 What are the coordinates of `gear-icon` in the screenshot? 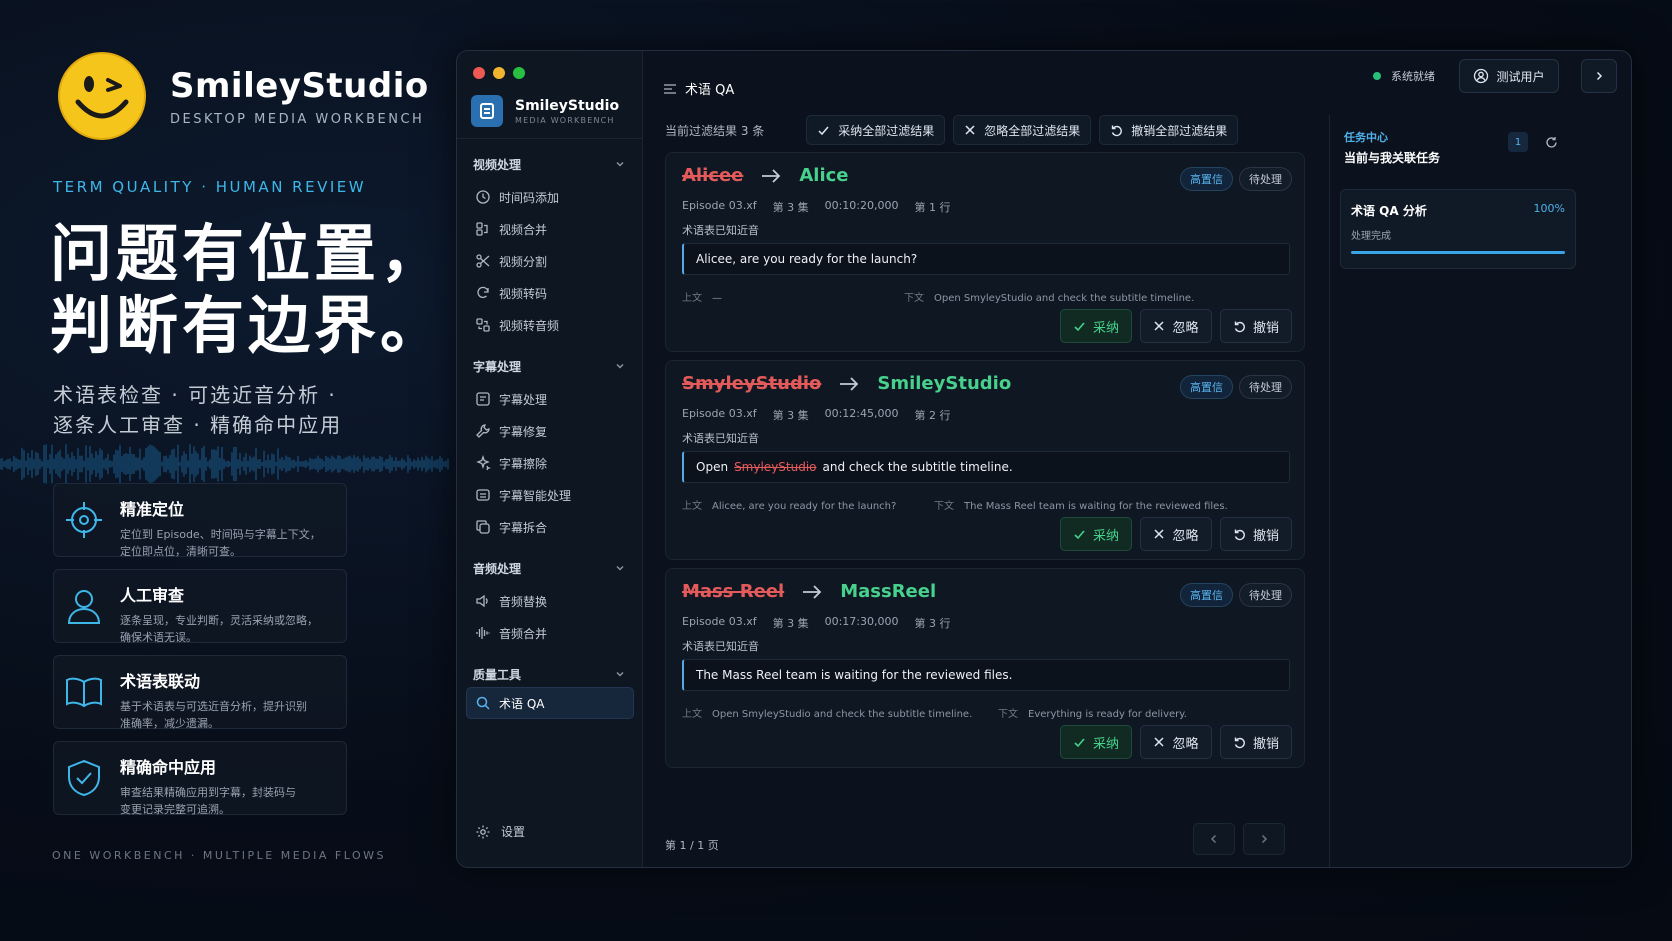 It's located at (483, 831).